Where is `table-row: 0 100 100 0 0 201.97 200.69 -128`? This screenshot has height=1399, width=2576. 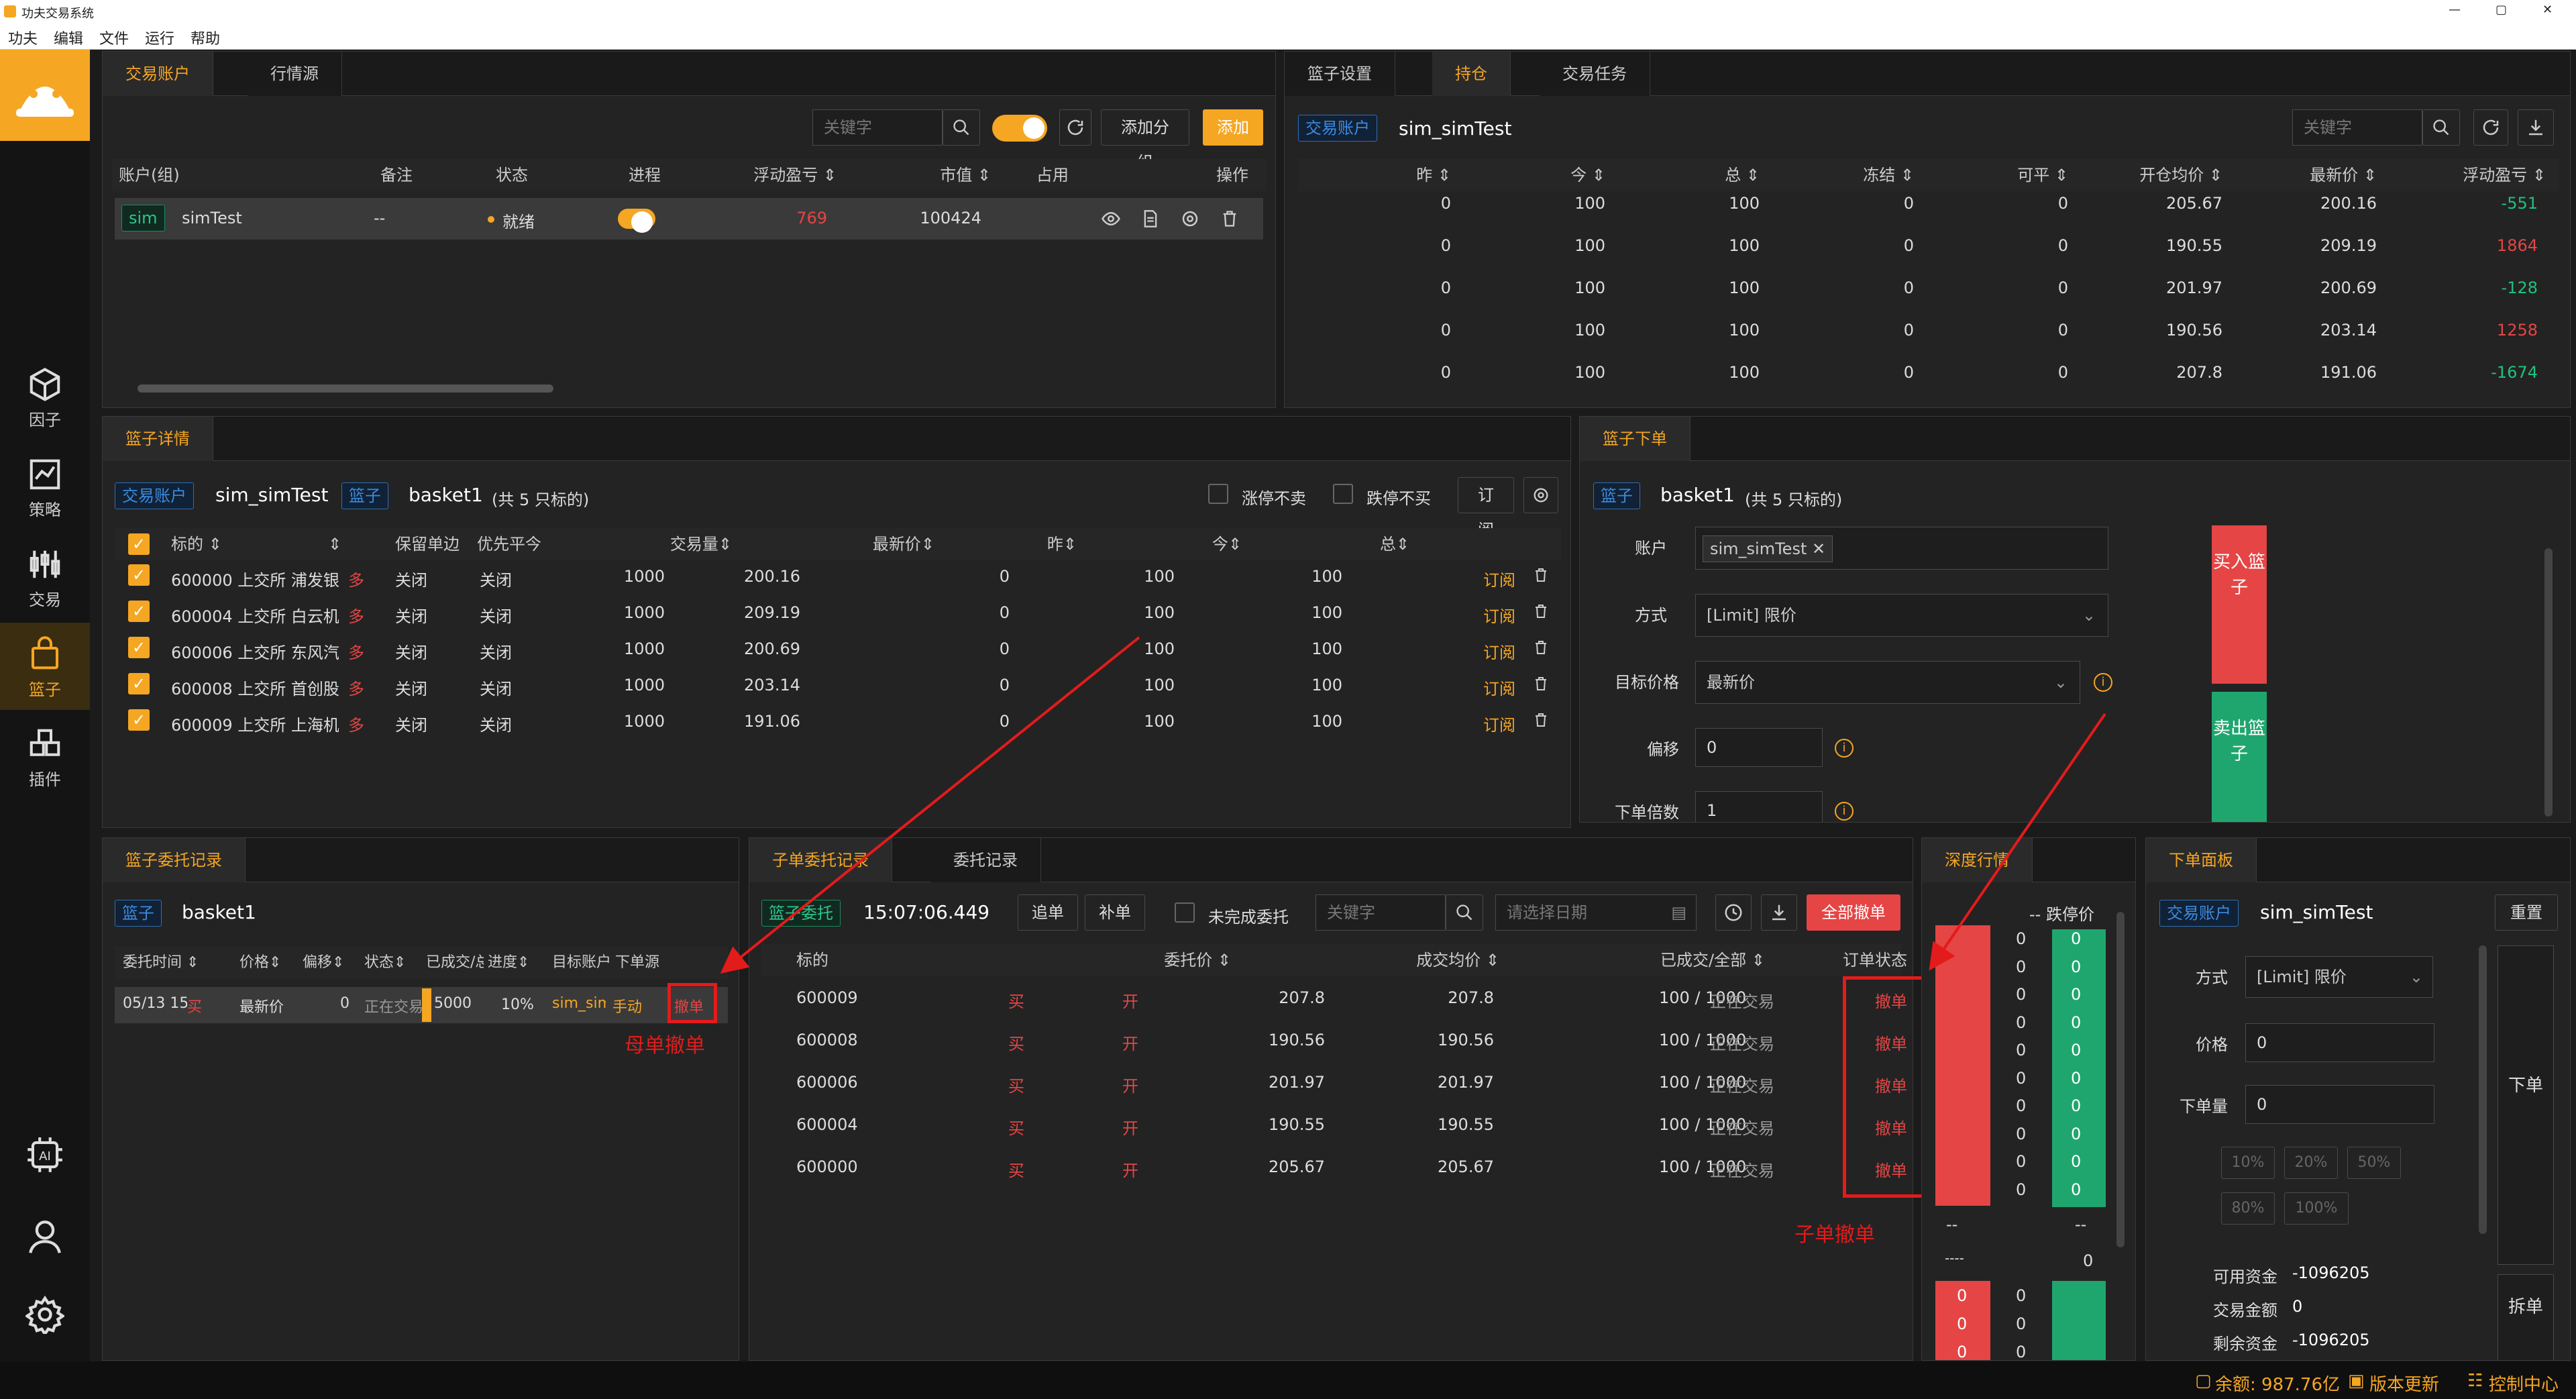
table-row: 0 100 100 0 0 201.97 200.69 -128 is located at coordinates (1928, 293).